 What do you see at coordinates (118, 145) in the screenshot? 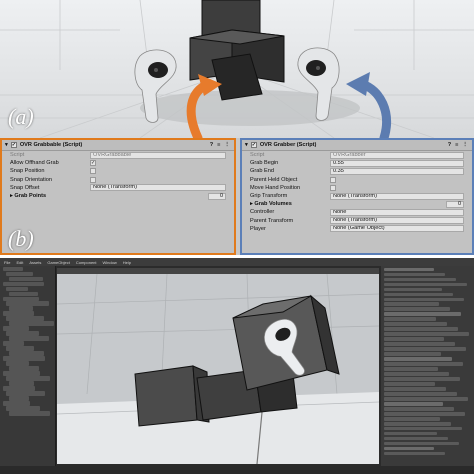
I see `component-header: ▾ ✓ OVR Grabbable (Script) ? ≡ ⋮` at bounding box center [118, 145].